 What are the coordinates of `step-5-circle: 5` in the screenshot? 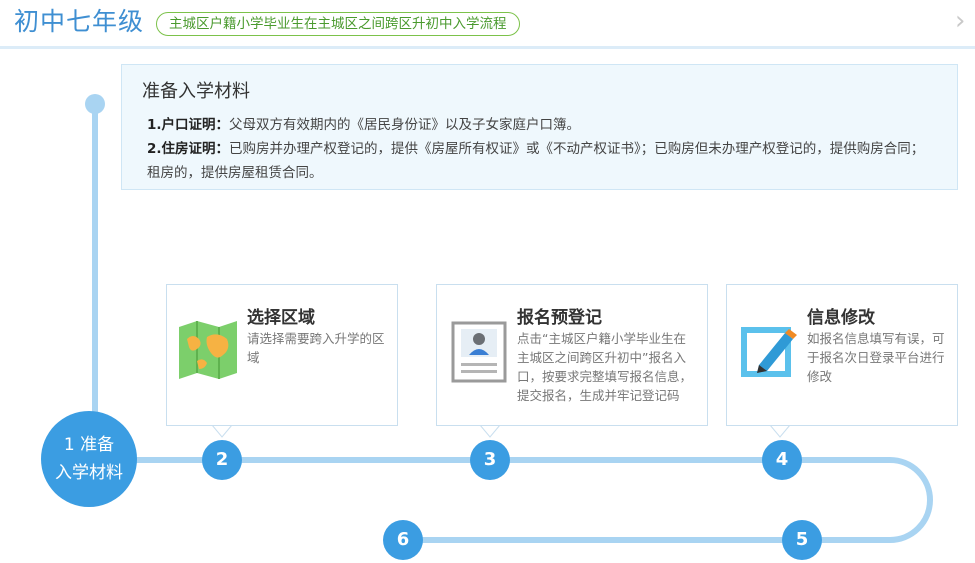 It's located at (802, 540).